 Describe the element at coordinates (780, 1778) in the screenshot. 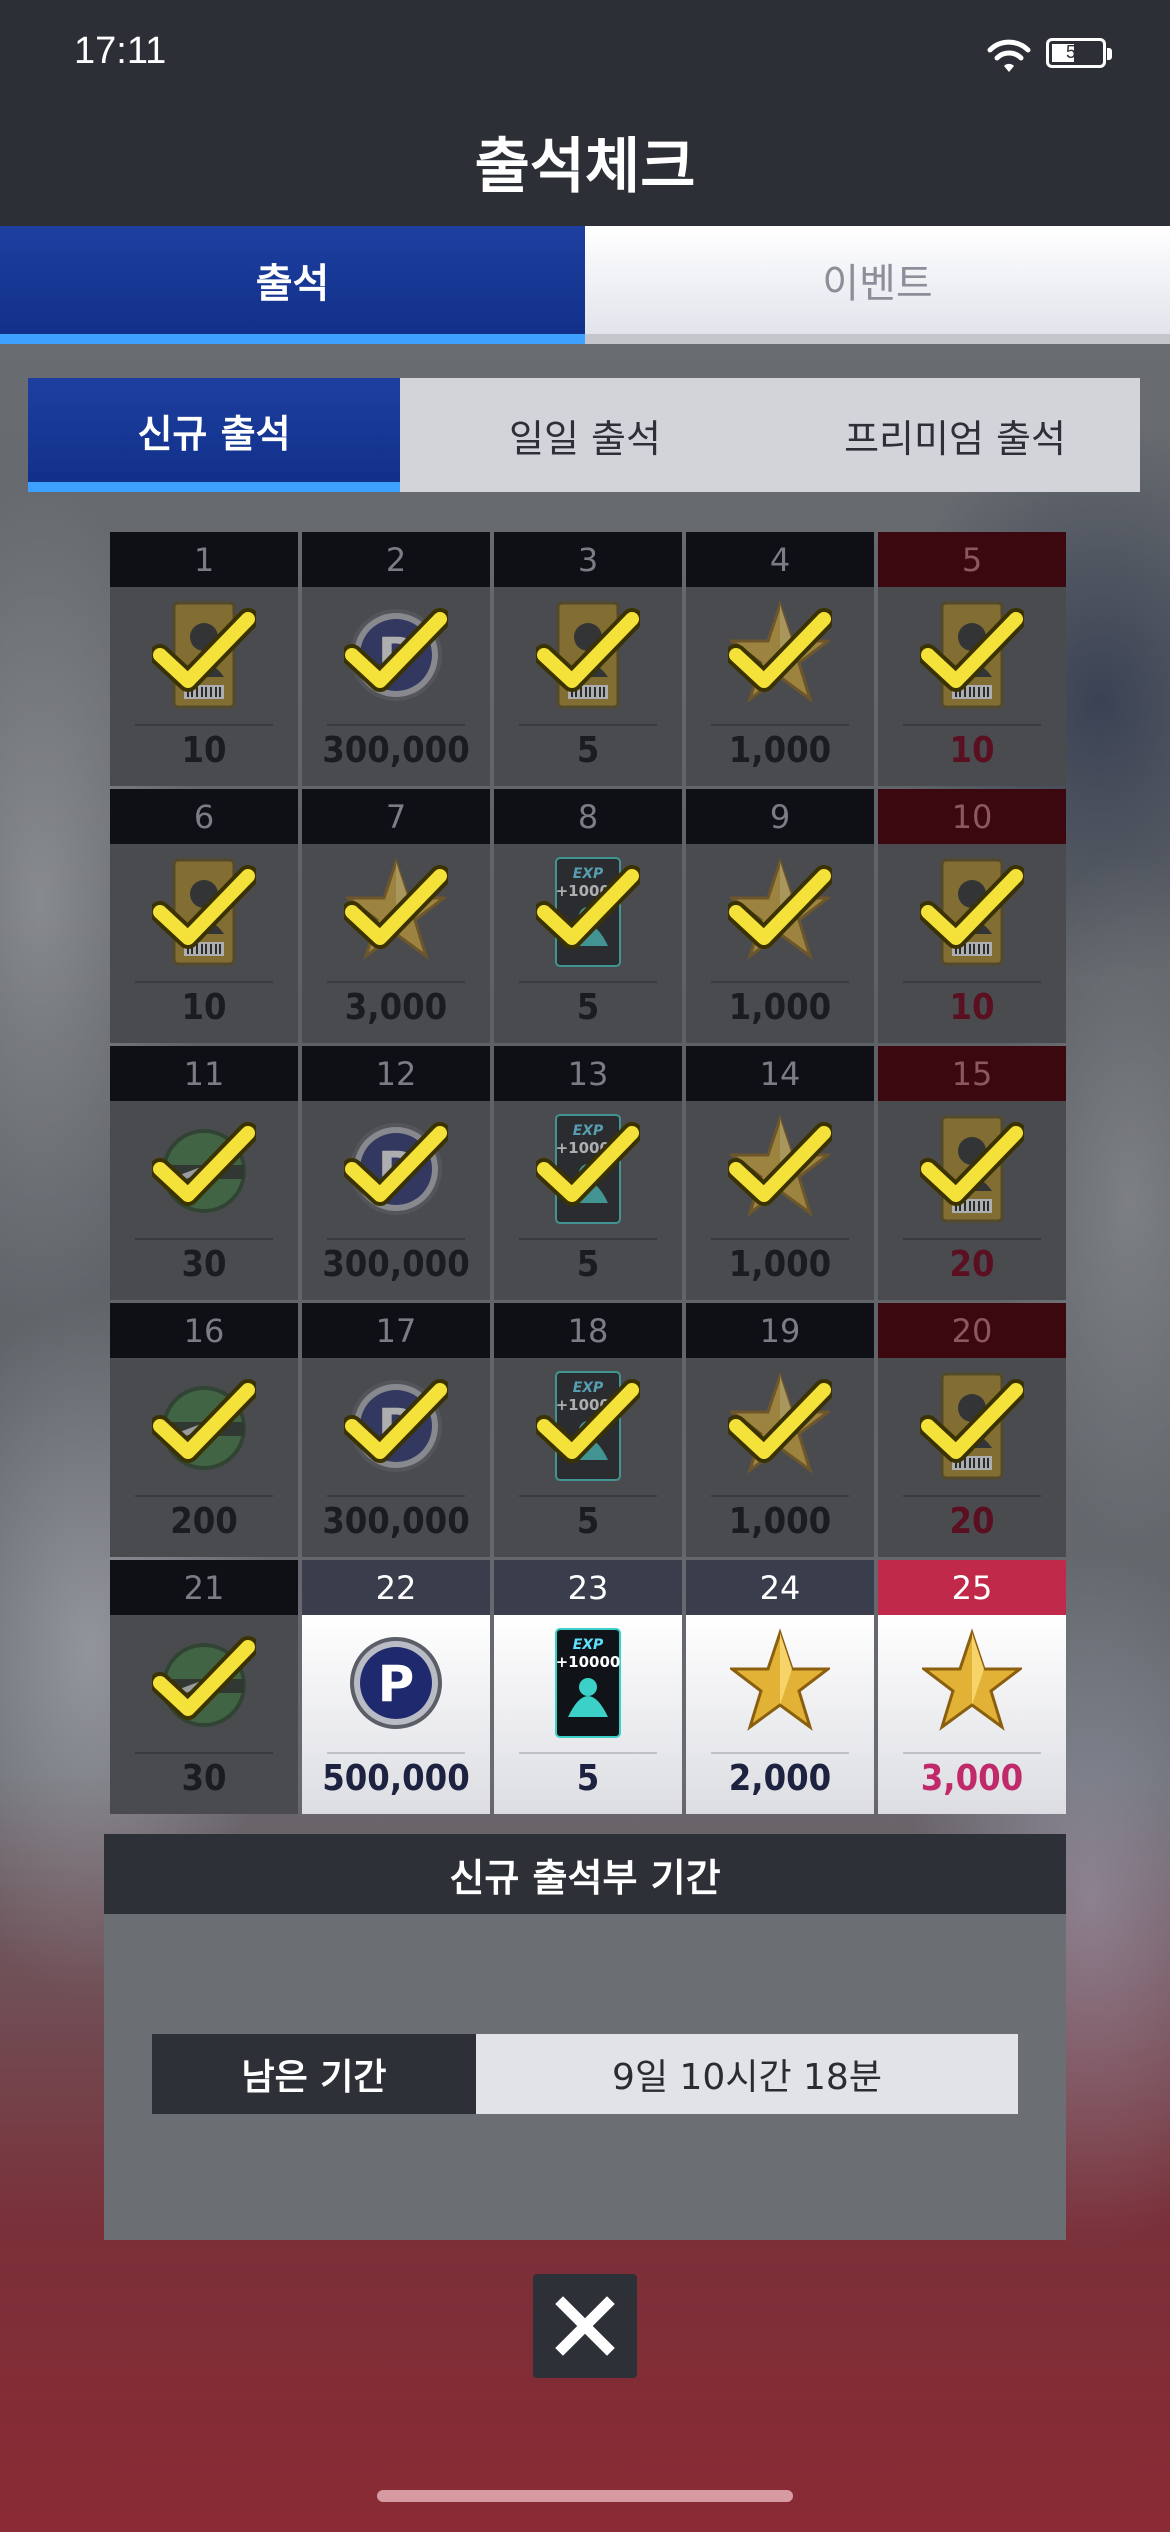

I see `reward-quantity: 2,000` at that location.